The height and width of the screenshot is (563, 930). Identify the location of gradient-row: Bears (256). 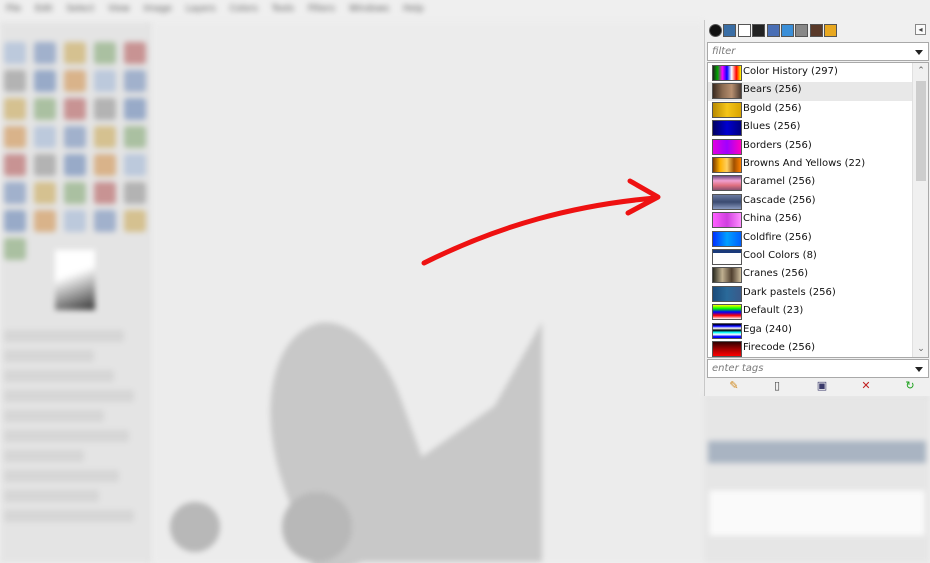
(810, 91).